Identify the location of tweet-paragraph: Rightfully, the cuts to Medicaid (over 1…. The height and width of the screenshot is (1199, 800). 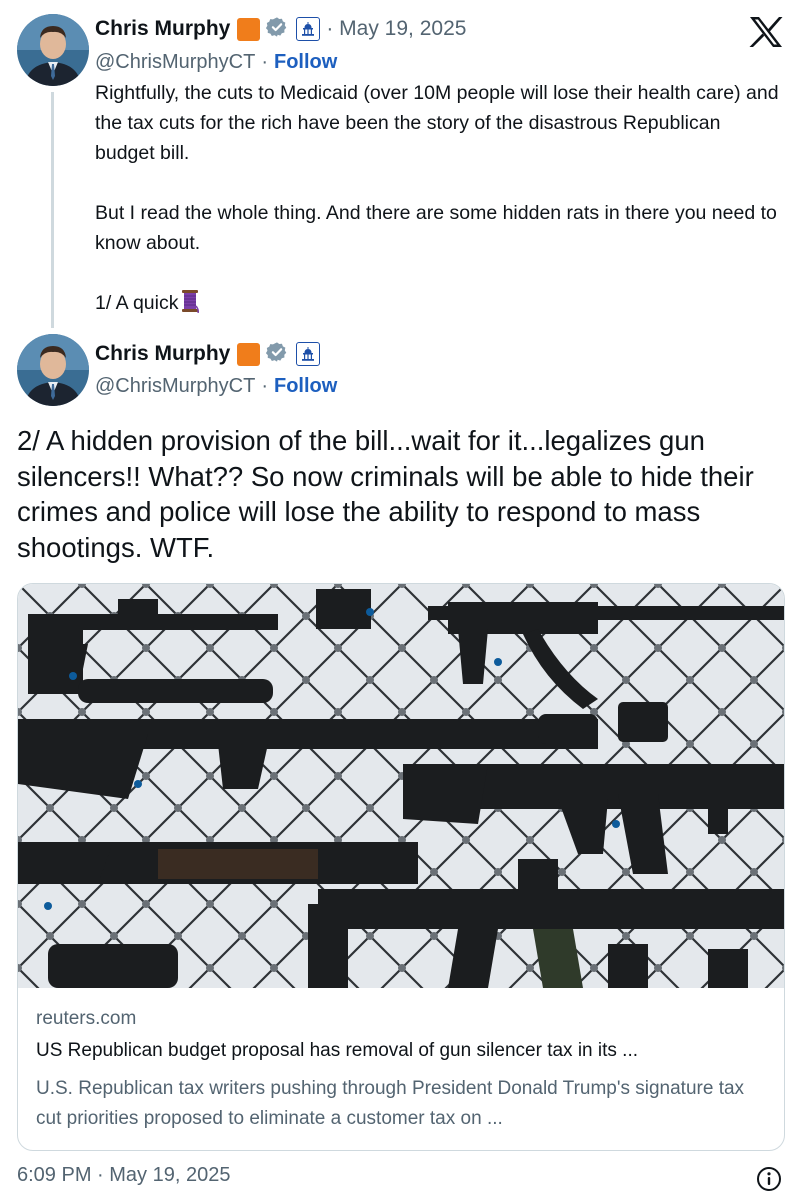
(437, 123).